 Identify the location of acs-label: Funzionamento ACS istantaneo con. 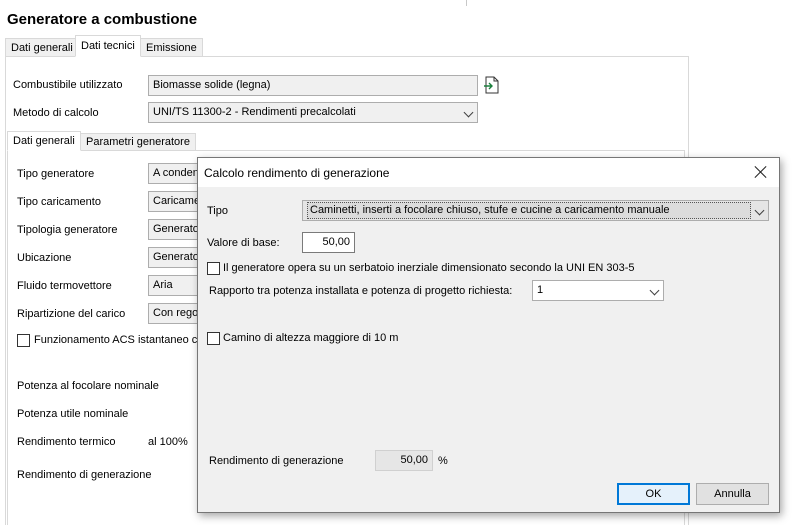
(122, 340).